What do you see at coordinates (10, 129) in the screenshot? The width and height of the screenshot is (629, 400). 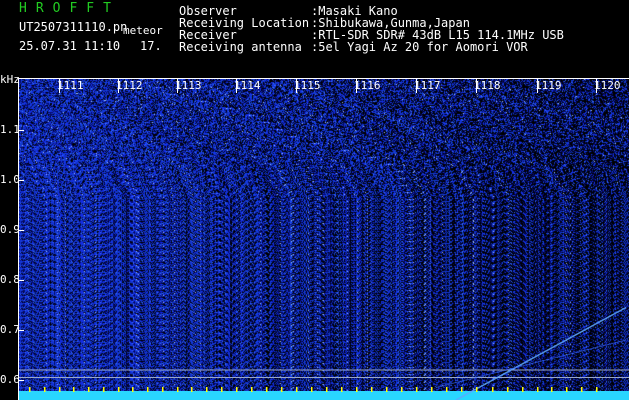 I see `y-tick-label: 1.1` at bounding box center [10, 129].